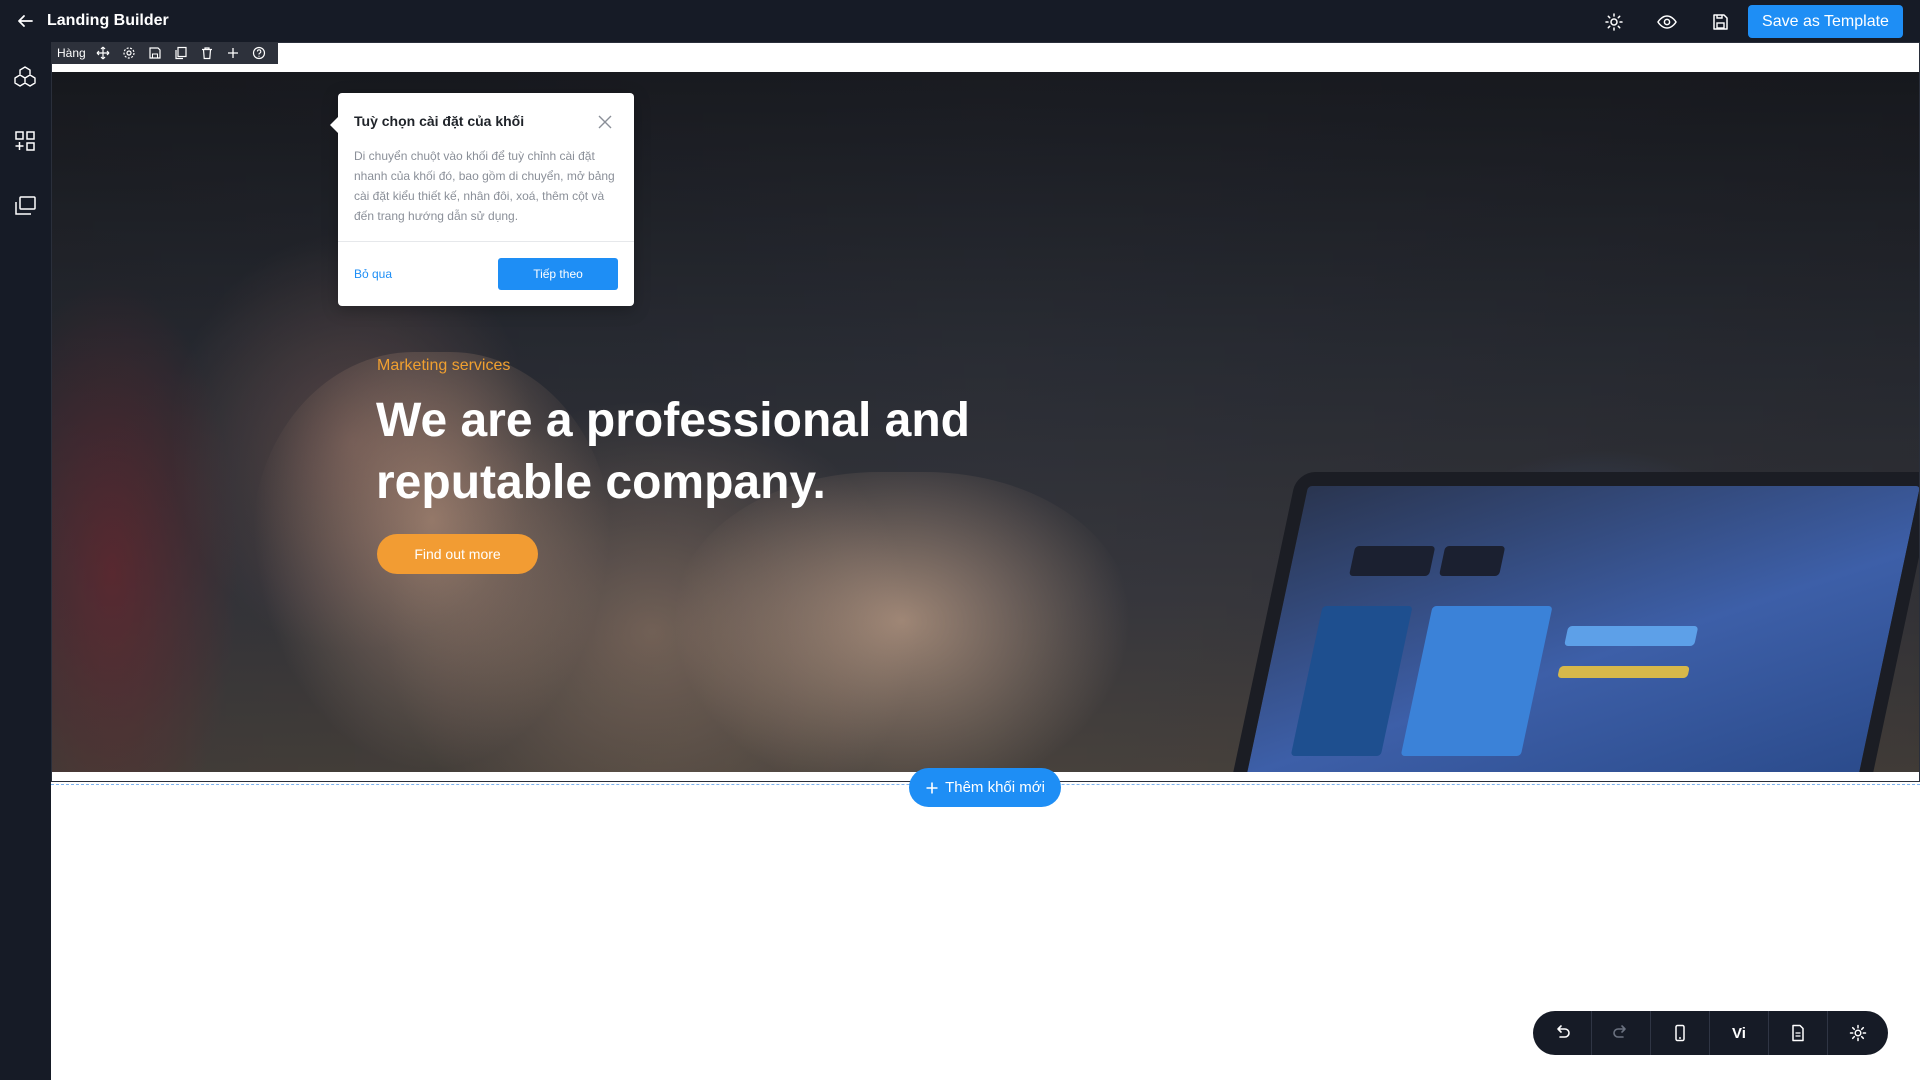 The width and height of the screenshot is (1920, 1080). Describe the element at coordinates (108, 20) in the screenshot. I see `app-title: Landing Builder` at that location.